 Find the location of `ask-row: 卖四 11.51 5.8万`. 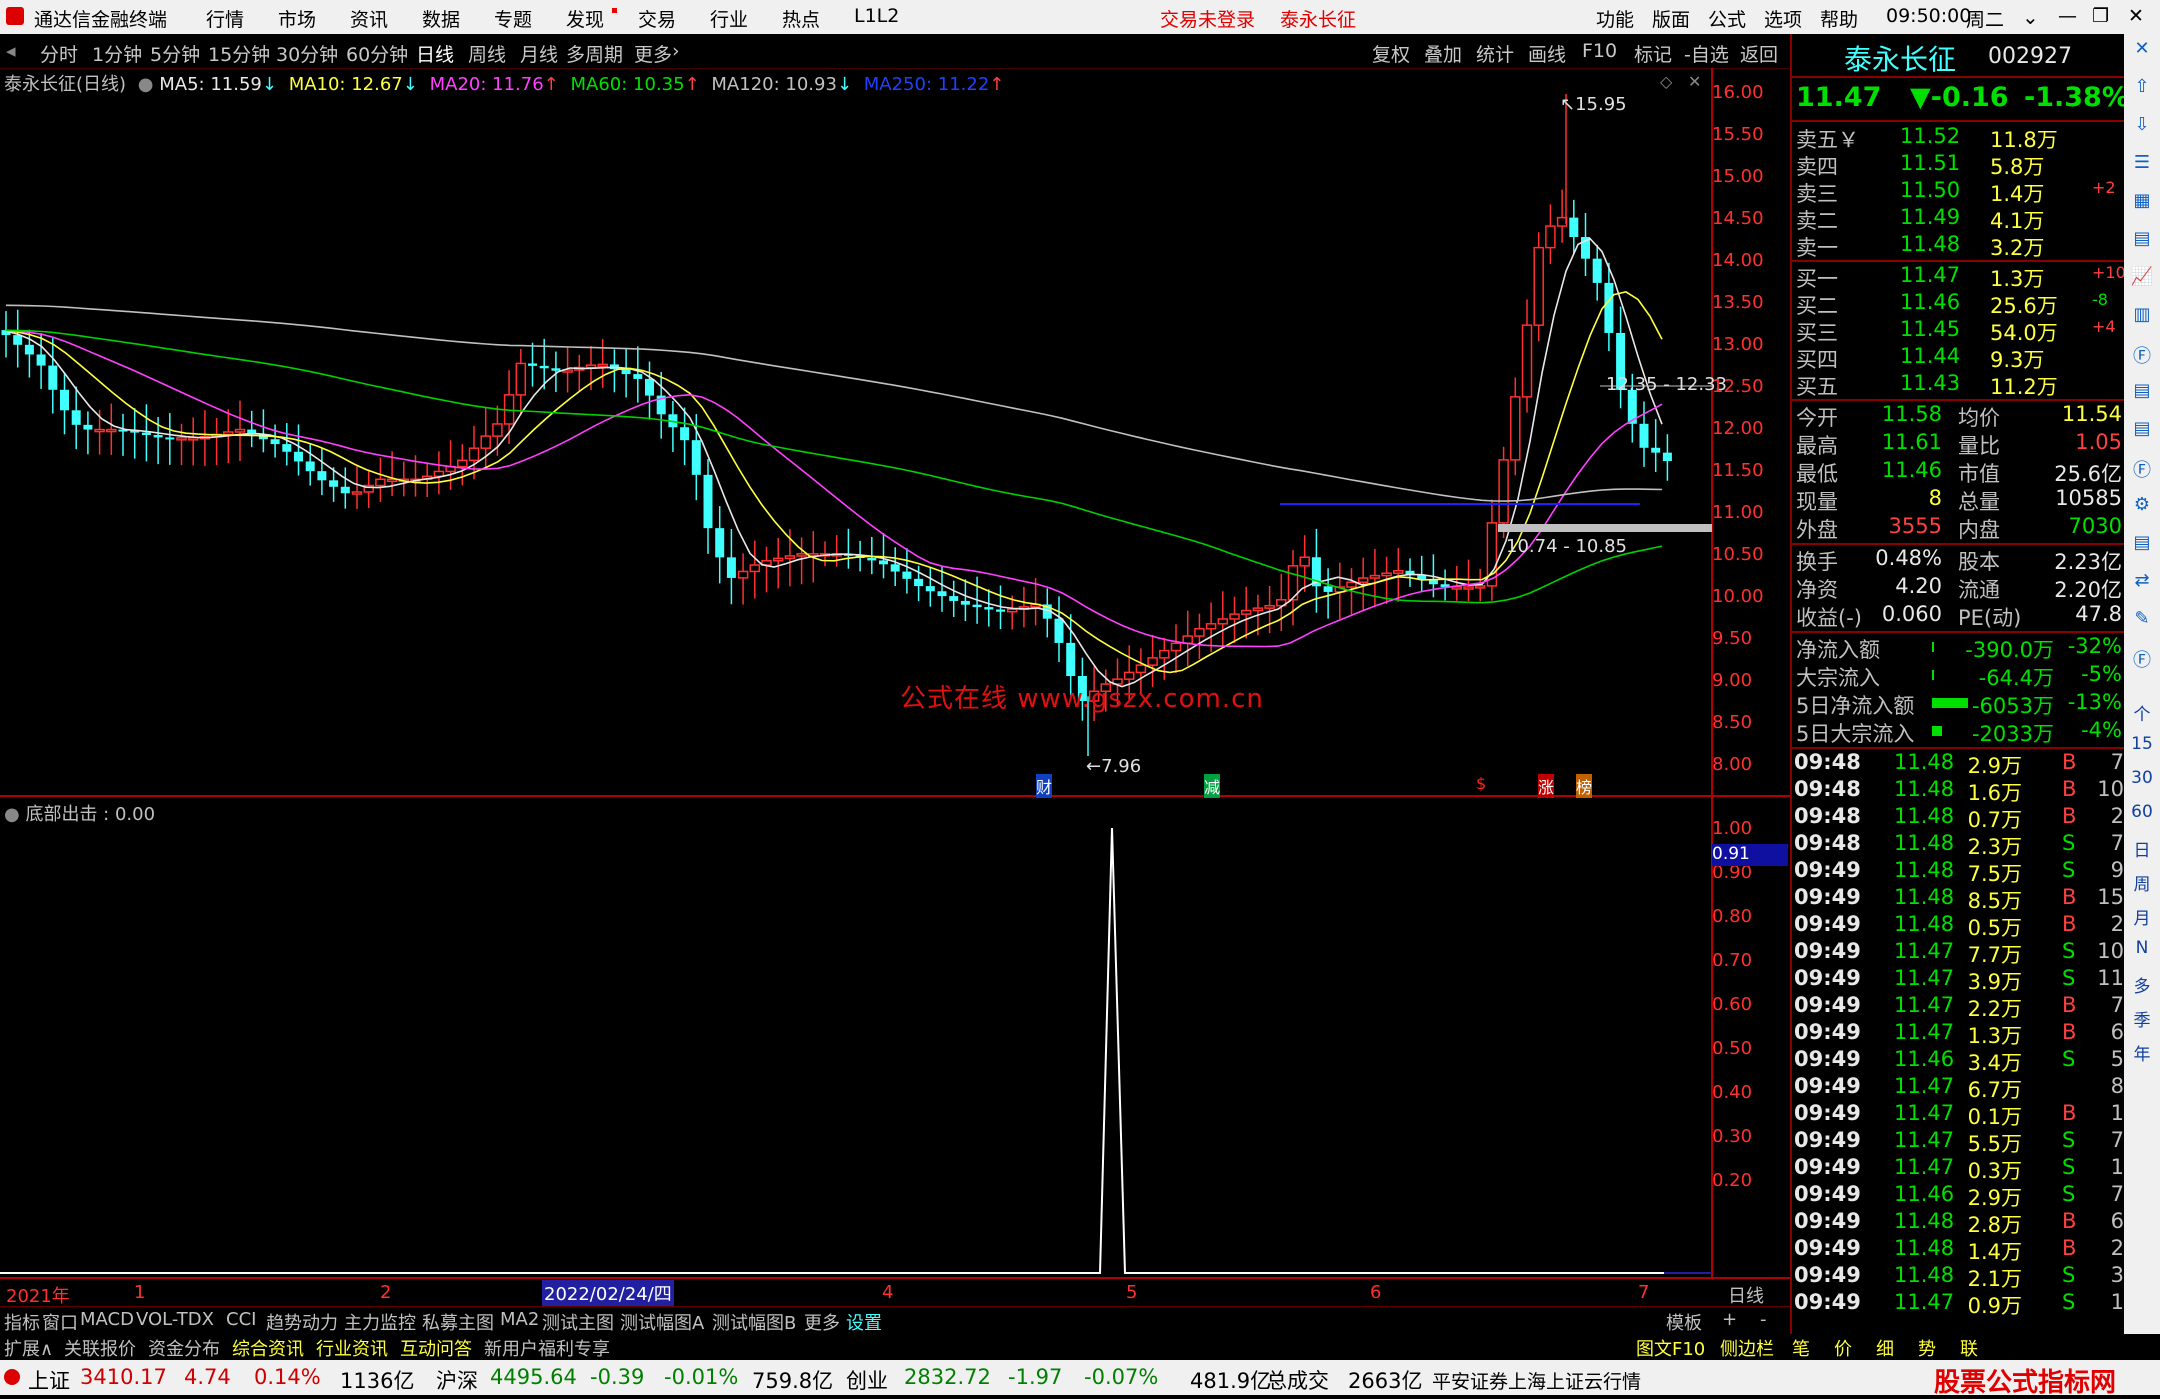

ask-row: 卖四 11.51 5.8万 is located at coordinates (1959, 165).